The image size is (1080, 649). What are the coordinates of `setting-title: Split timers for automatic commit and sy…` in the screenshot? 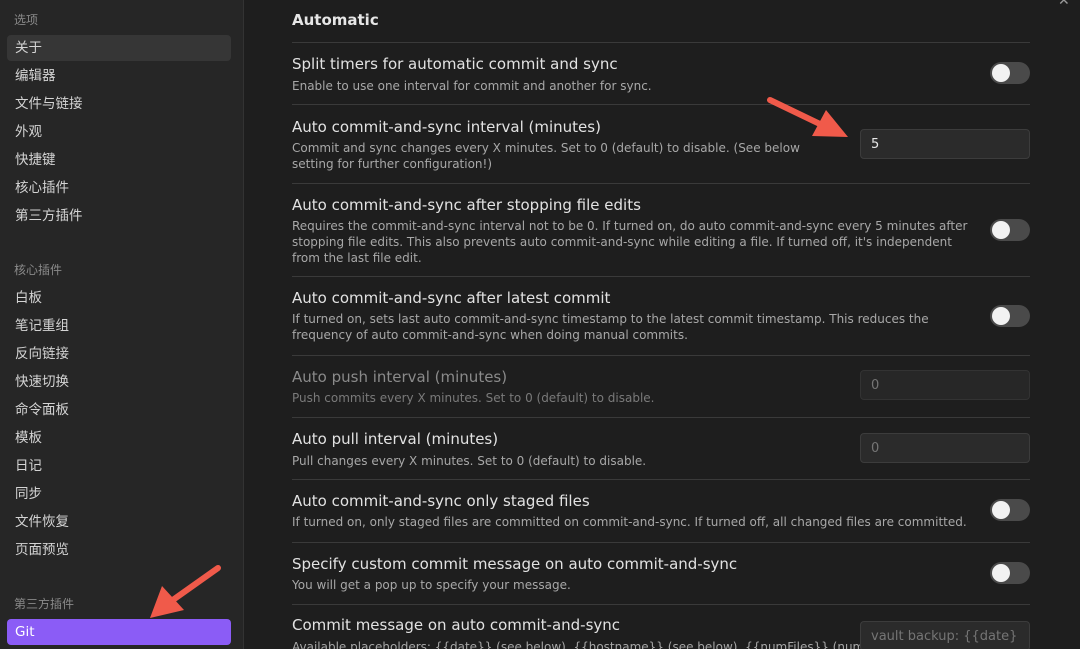 It's located at (455, 64).